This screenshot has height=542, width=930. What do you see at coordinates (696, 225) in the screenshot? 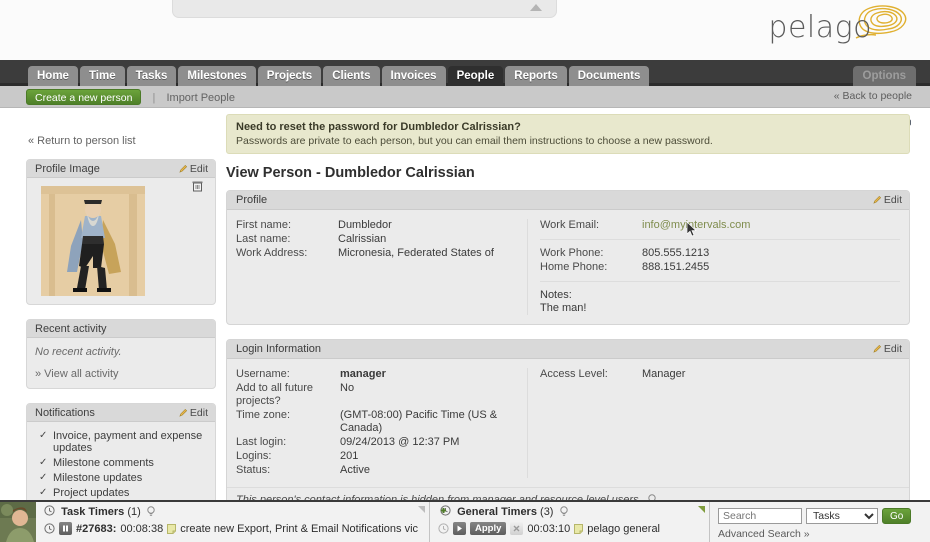
I see `work-email-value: info@myintervals.com` at bounding box center [696, 225].